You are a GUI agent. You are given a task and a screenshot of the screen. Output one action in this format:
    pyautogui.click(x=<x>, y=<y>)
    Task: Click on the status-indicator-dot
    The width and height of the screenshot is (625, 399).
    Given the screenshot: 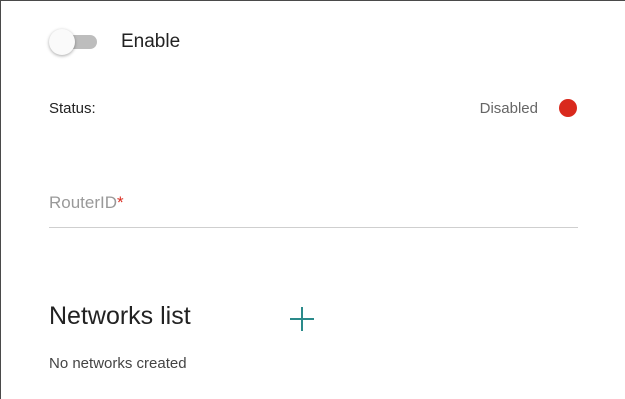 What is the action you would take?
    pyautogui.click(x=568, y=108)
    